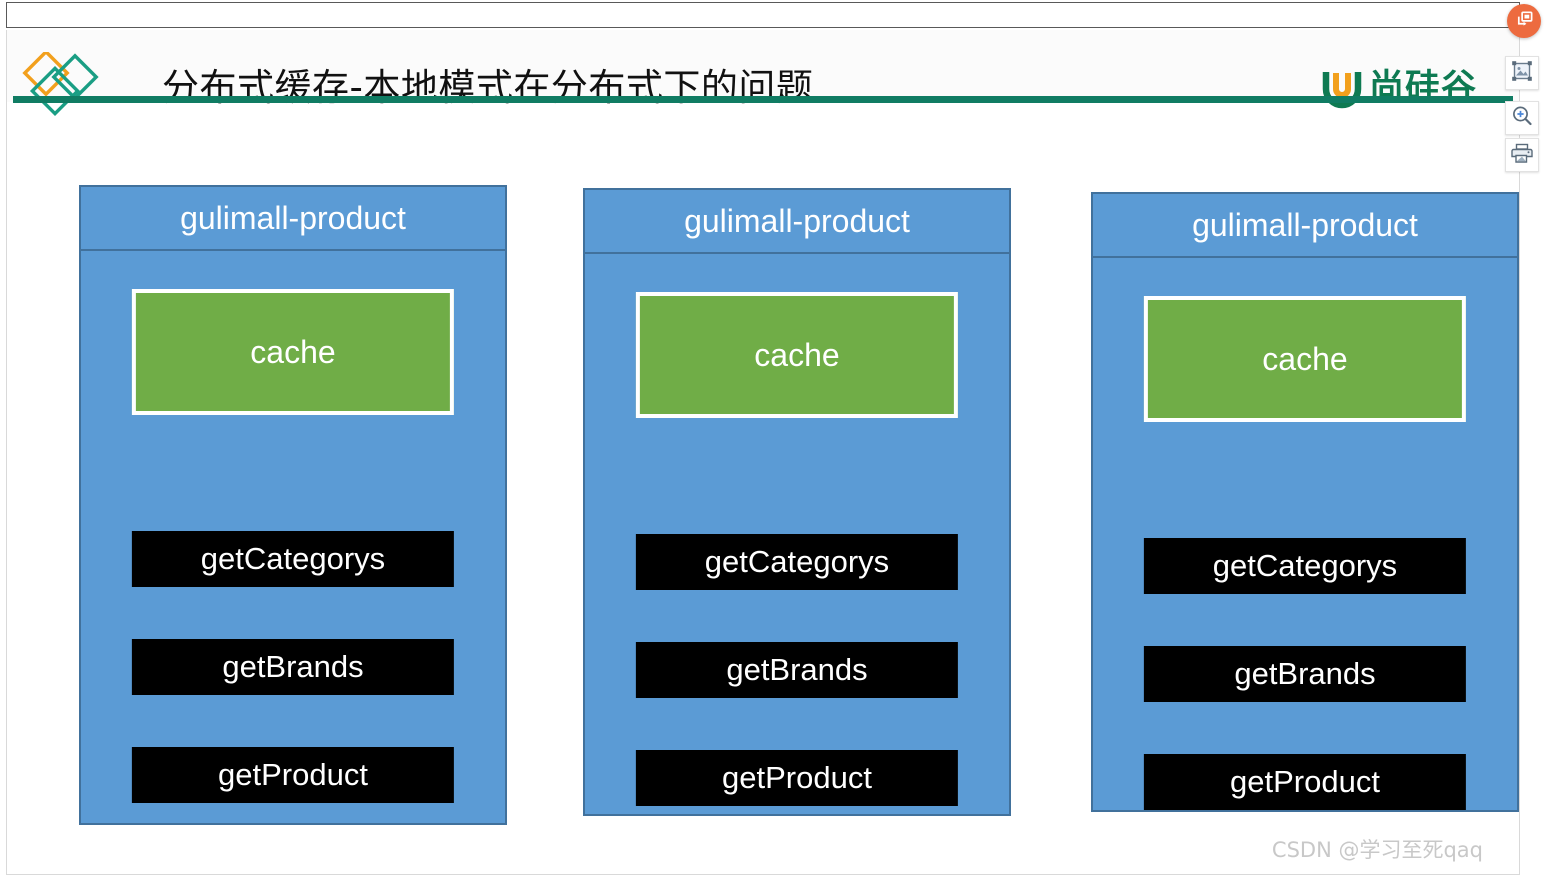 Image resolution: width=1545 pixels, height=887 pixels. Describe the element at coordinates (1377, 850) in the screenshot. I see `watermark: CSDN @学习至死qaq` at that location.